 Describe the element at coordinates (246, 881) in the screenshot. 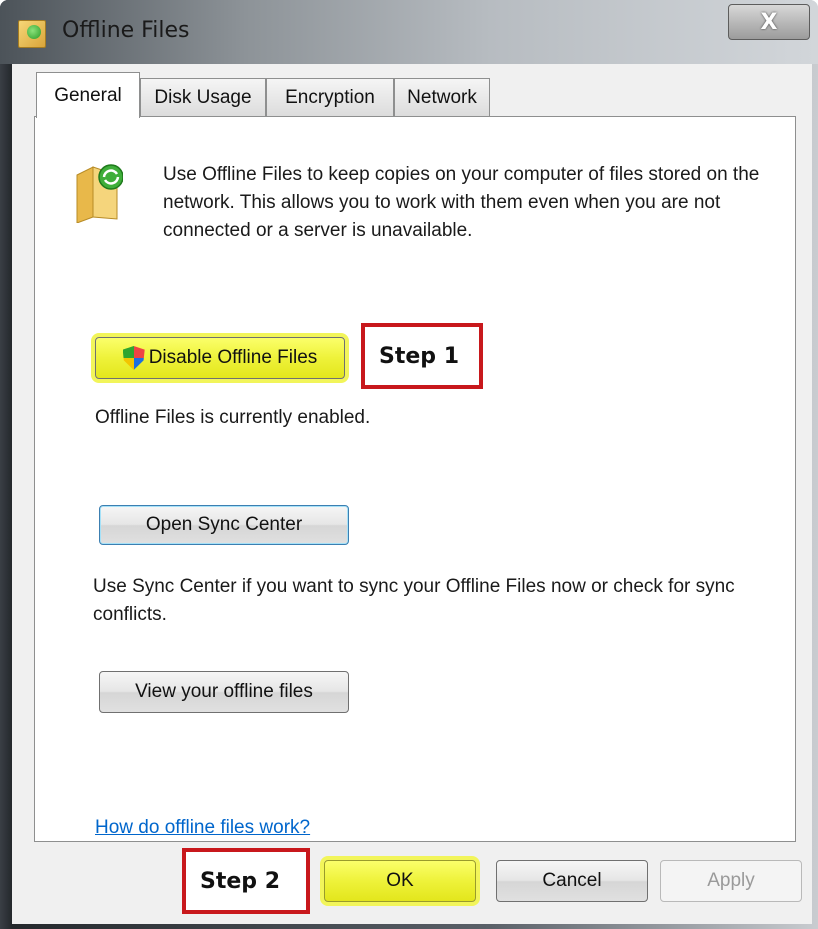

I see `step2-callout: Step 2` at that location.